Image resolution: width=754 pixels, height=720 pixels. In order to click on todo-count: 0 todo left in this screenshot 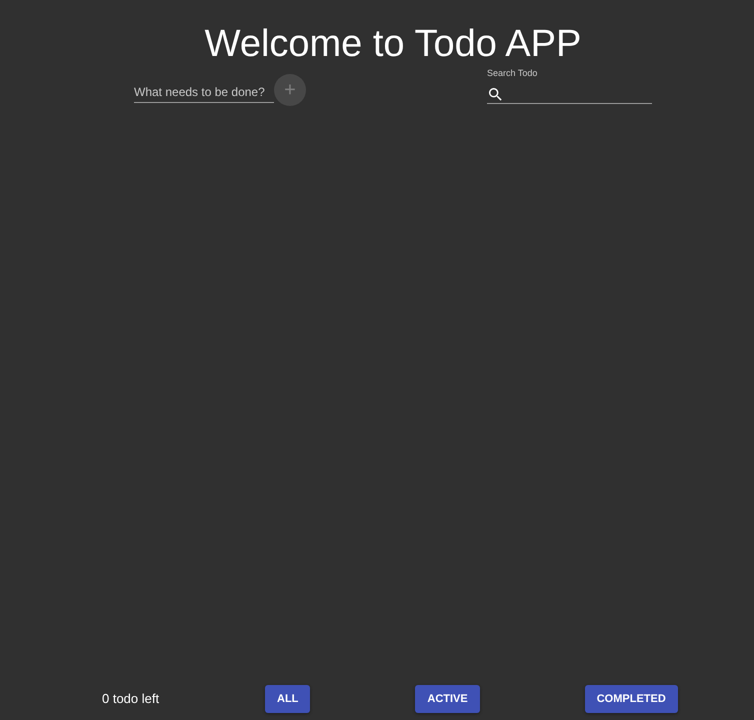, I will do `click(131, 699)`.